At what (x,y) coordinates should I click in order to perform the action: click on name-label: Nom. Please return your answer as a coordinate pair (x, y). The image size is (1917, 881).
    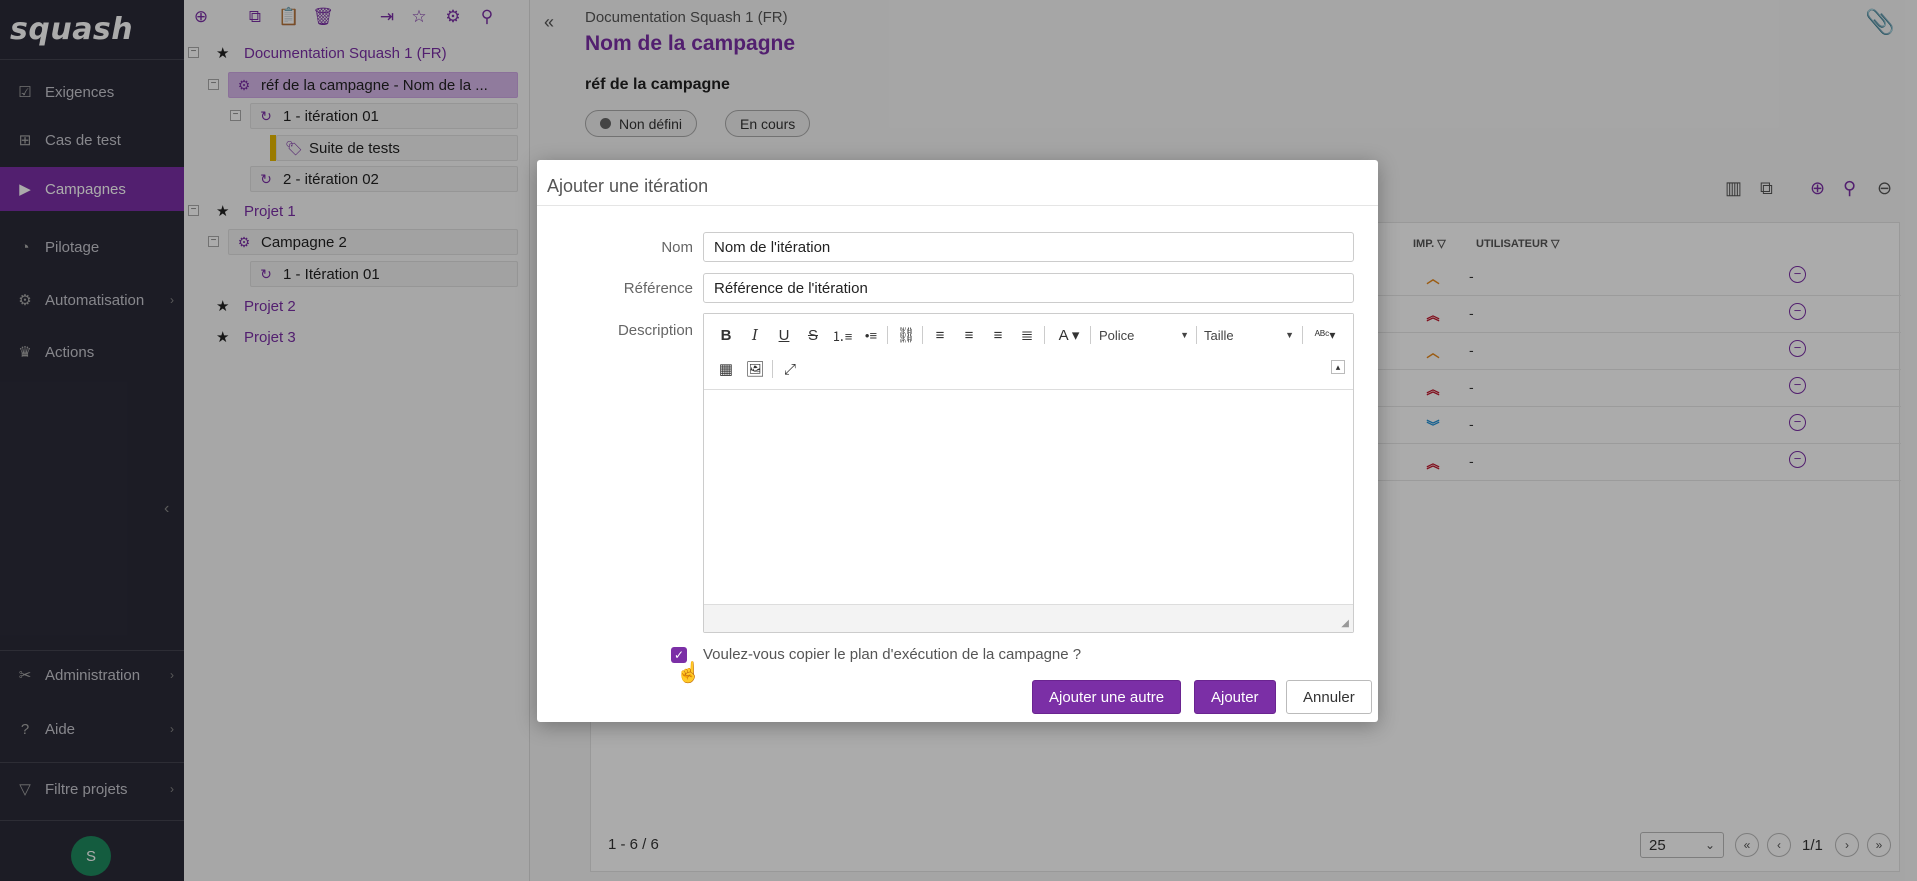
    Looking at the image, I should click on (677, 247).